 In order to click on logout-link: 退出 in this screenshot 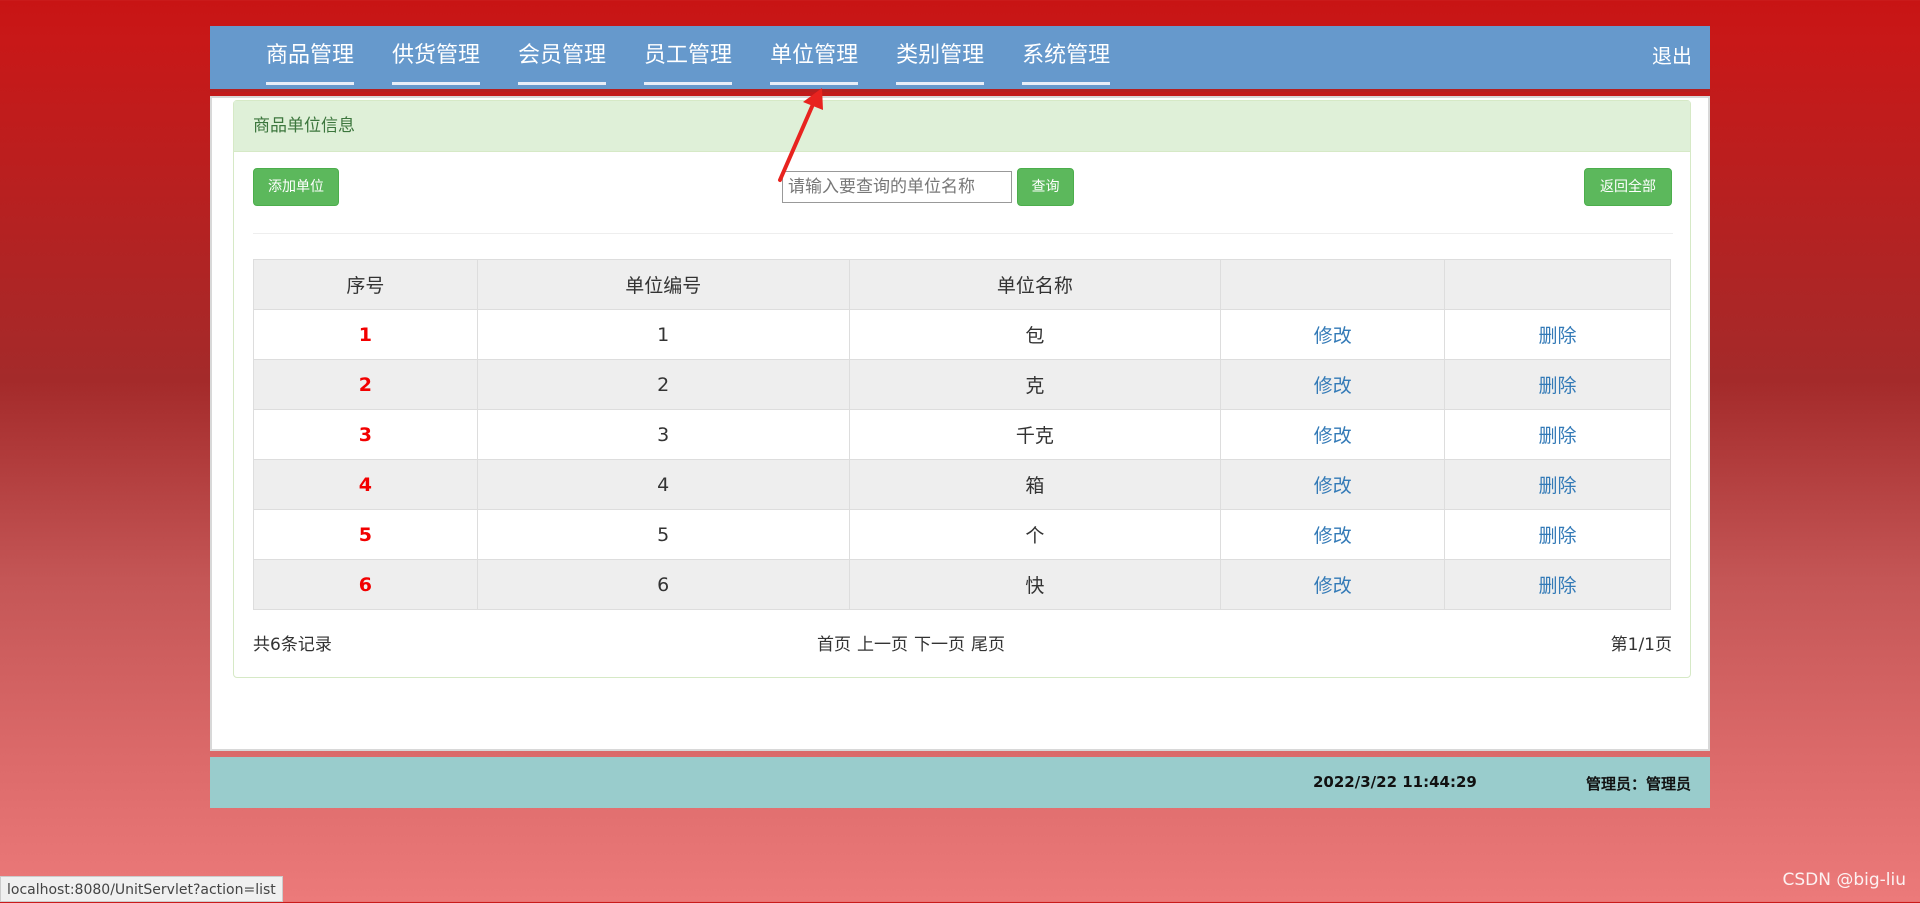, I will do `click(1672, 56)`.